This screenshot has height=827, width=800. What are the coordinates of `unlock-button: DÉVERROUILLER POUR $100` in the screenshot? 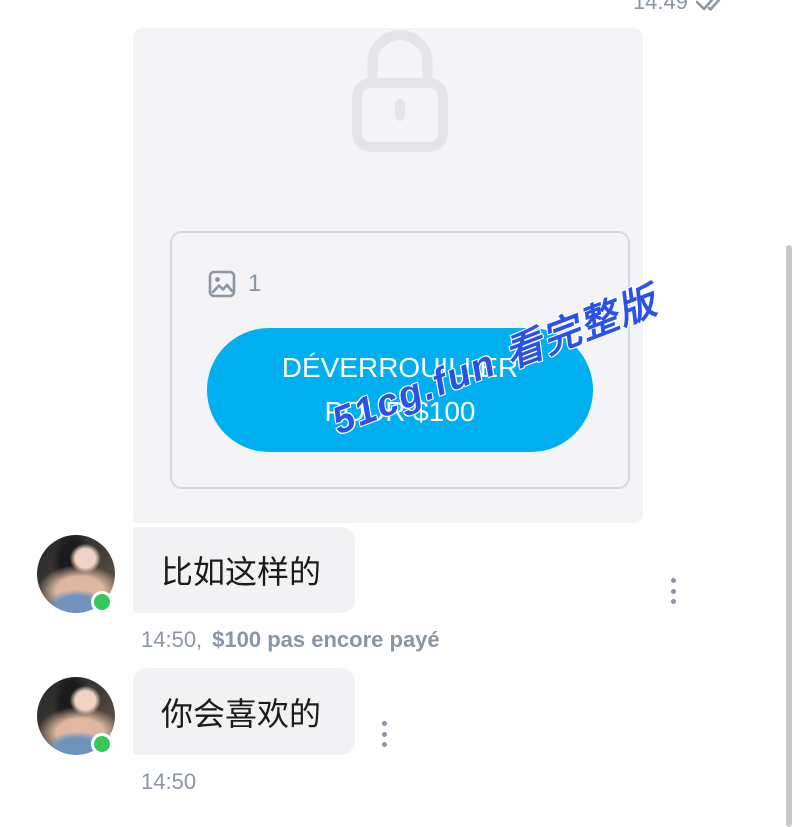 It's located at (400, 390).